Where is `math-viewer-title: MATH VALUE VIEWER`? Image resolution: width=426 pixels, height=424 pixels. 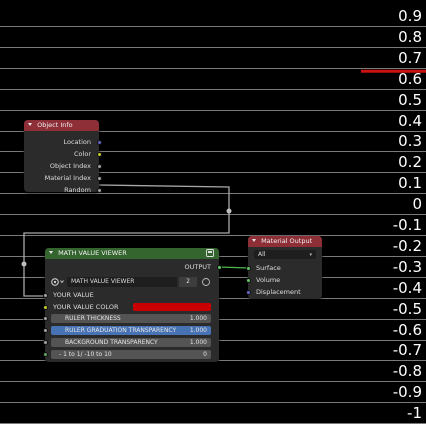 math-viewer-title: MATH VALUE VIEWER is located at coordinates (92, 253).